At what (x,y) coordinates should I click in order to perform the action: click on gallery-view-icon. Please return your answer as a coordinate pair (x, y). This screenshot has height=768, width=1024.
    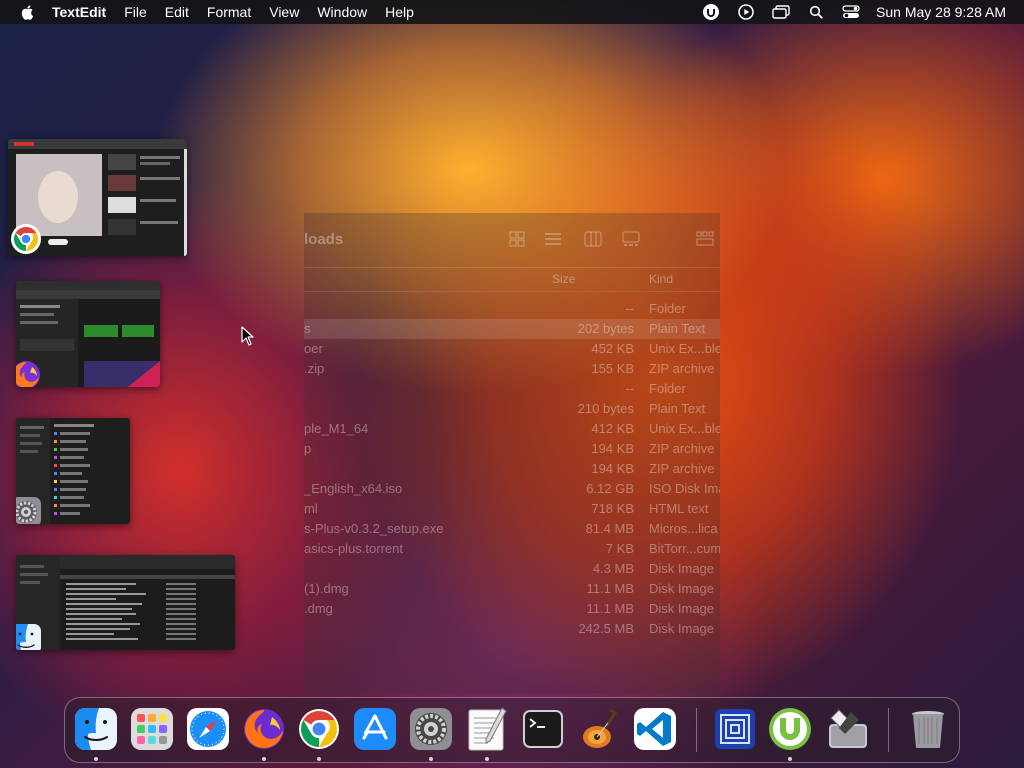
    Looking at the image, I should click on (631, 239).